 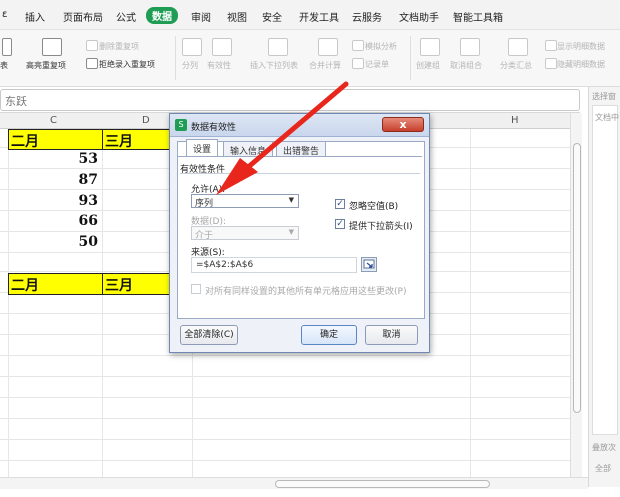 What do you see at coordinates (516, 65) in the screenshot?
I see `subtotal-button: 分类汇总` at bounding box center [516, 65].